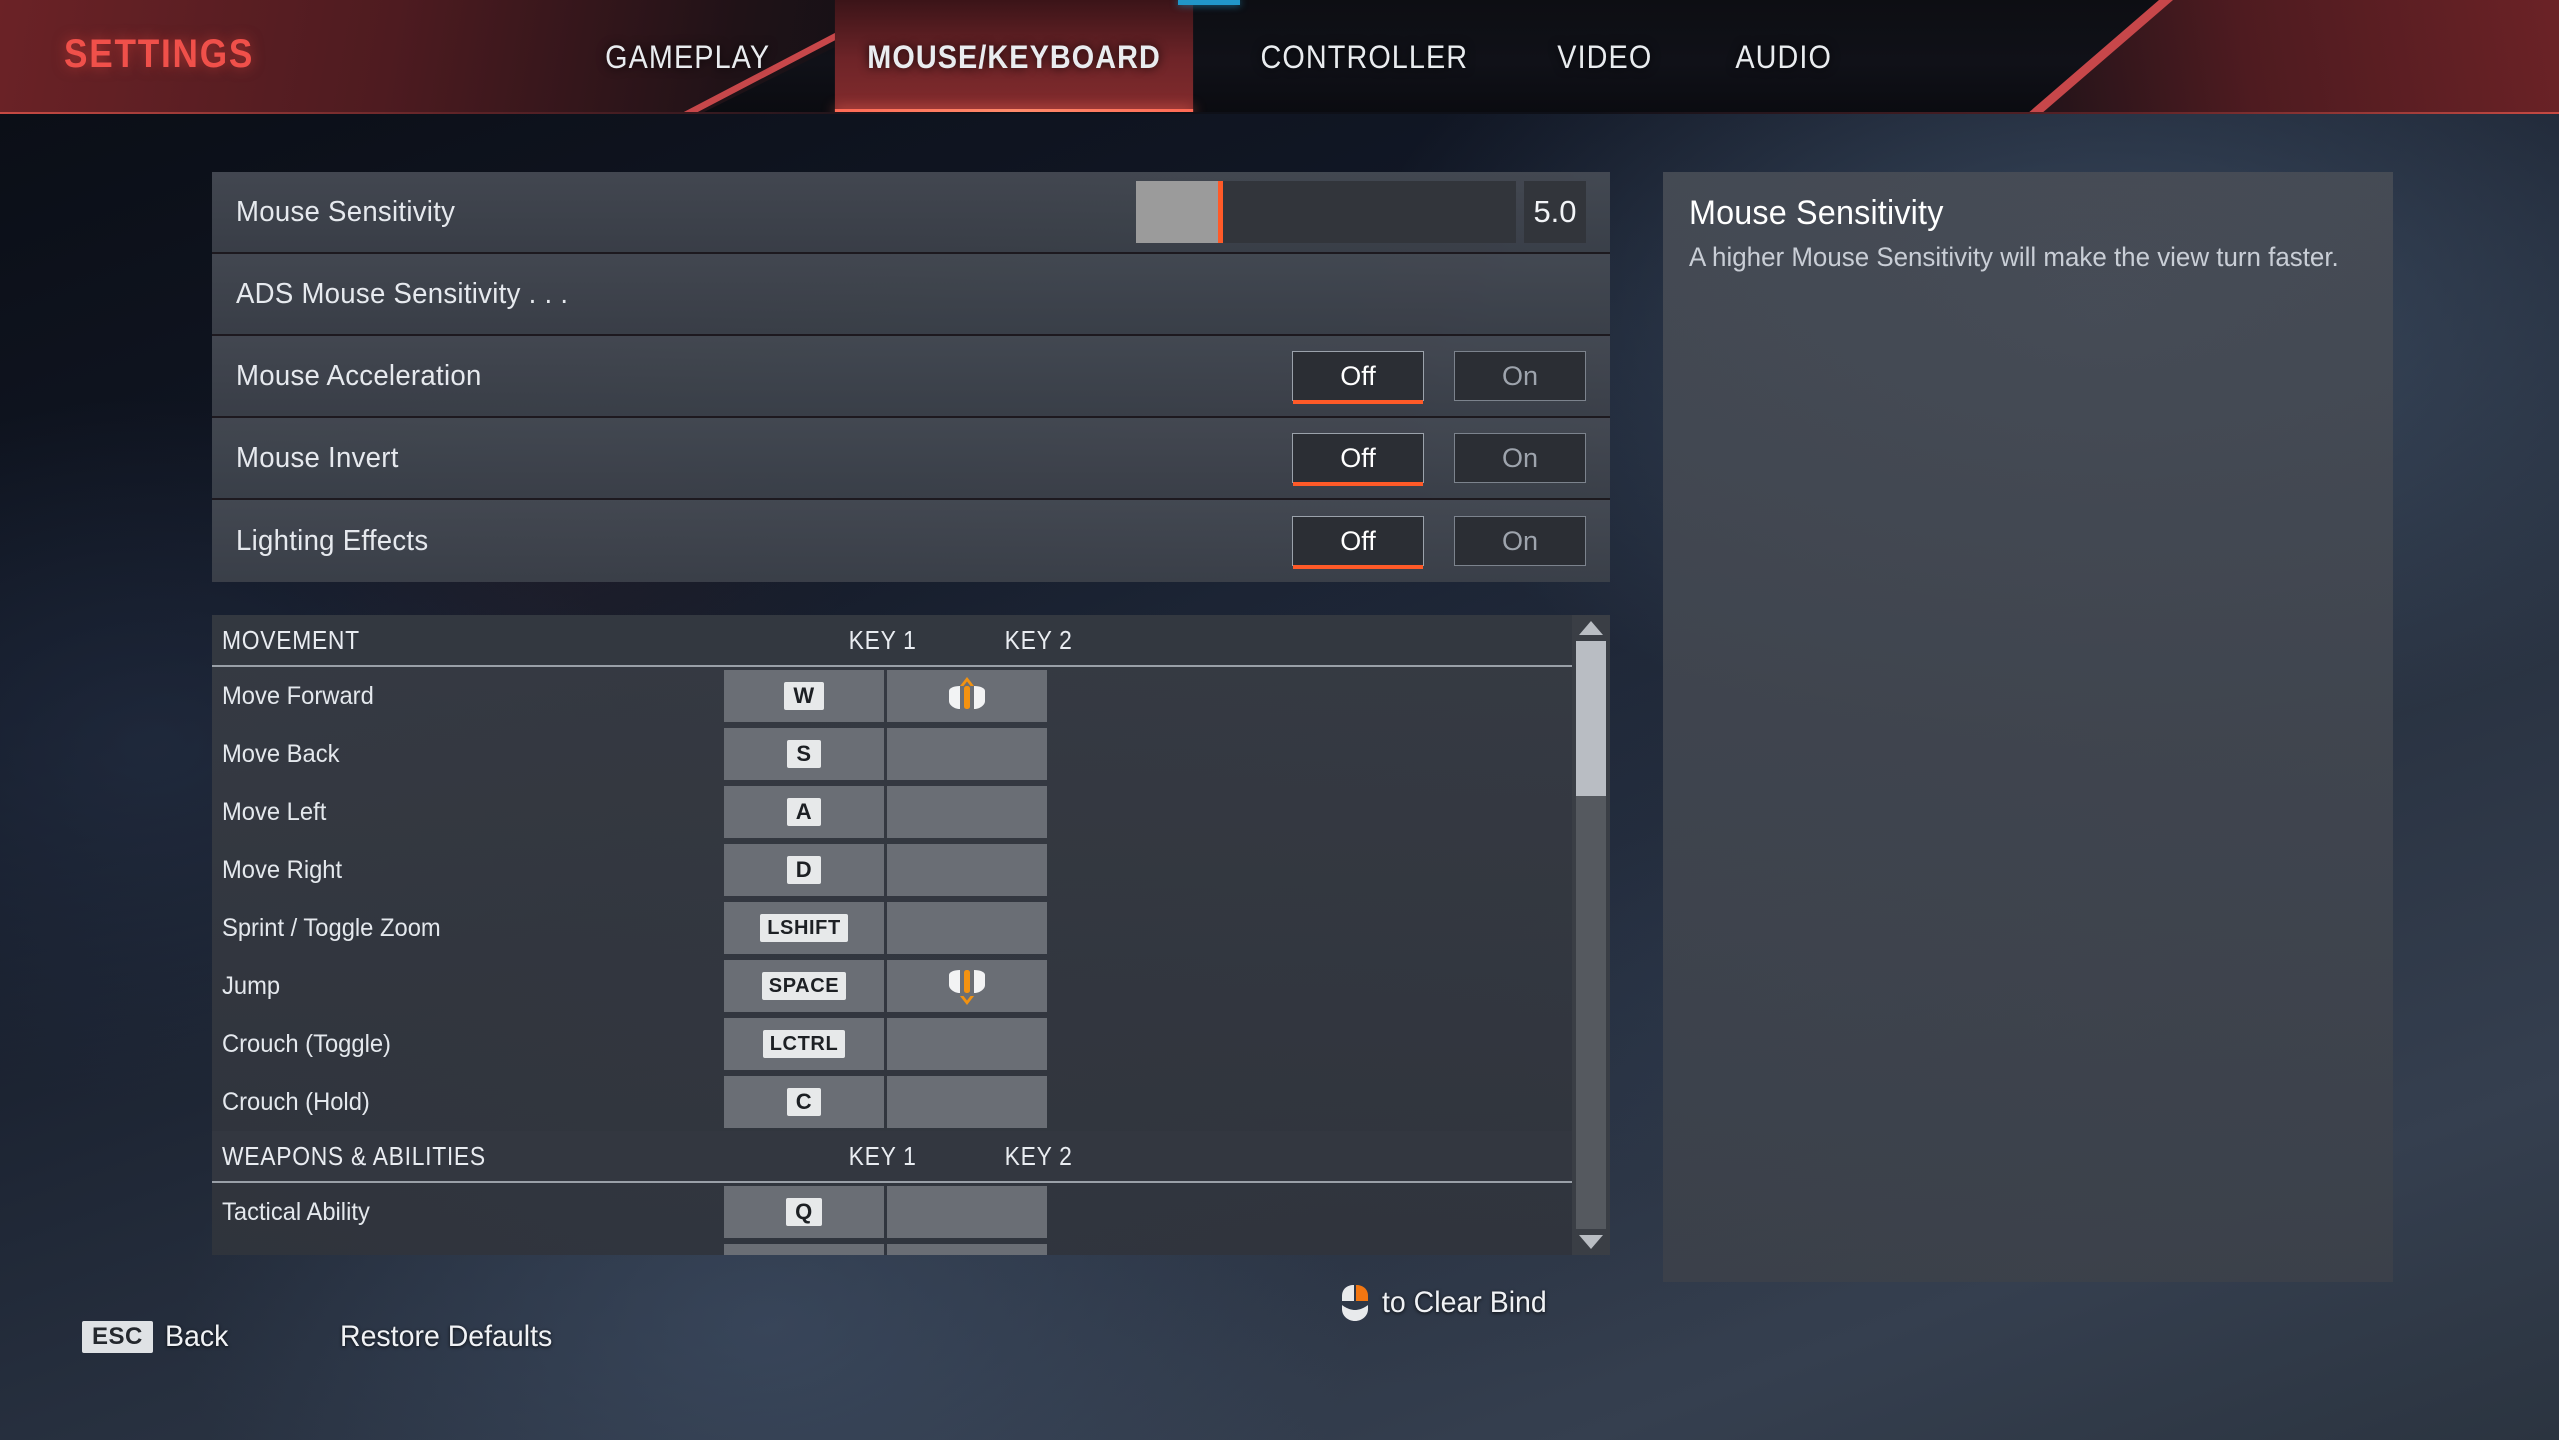 This screenshot has width=2559, height=1440. What do you see at coordinates (885, 1102) in the screenshot?
I see `keybind-cells: C` at bounding box center [885, 1102].